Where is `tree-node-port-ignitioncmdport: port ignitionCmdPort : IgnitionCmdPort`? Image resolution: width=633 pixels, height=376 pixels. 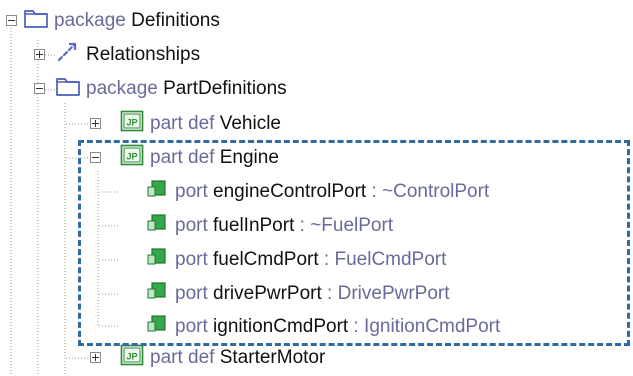
tree-node-port-ignitioncmdport: port ignitionCmdPort : IgnitionCmdPort is located at coordinates (323, 327).